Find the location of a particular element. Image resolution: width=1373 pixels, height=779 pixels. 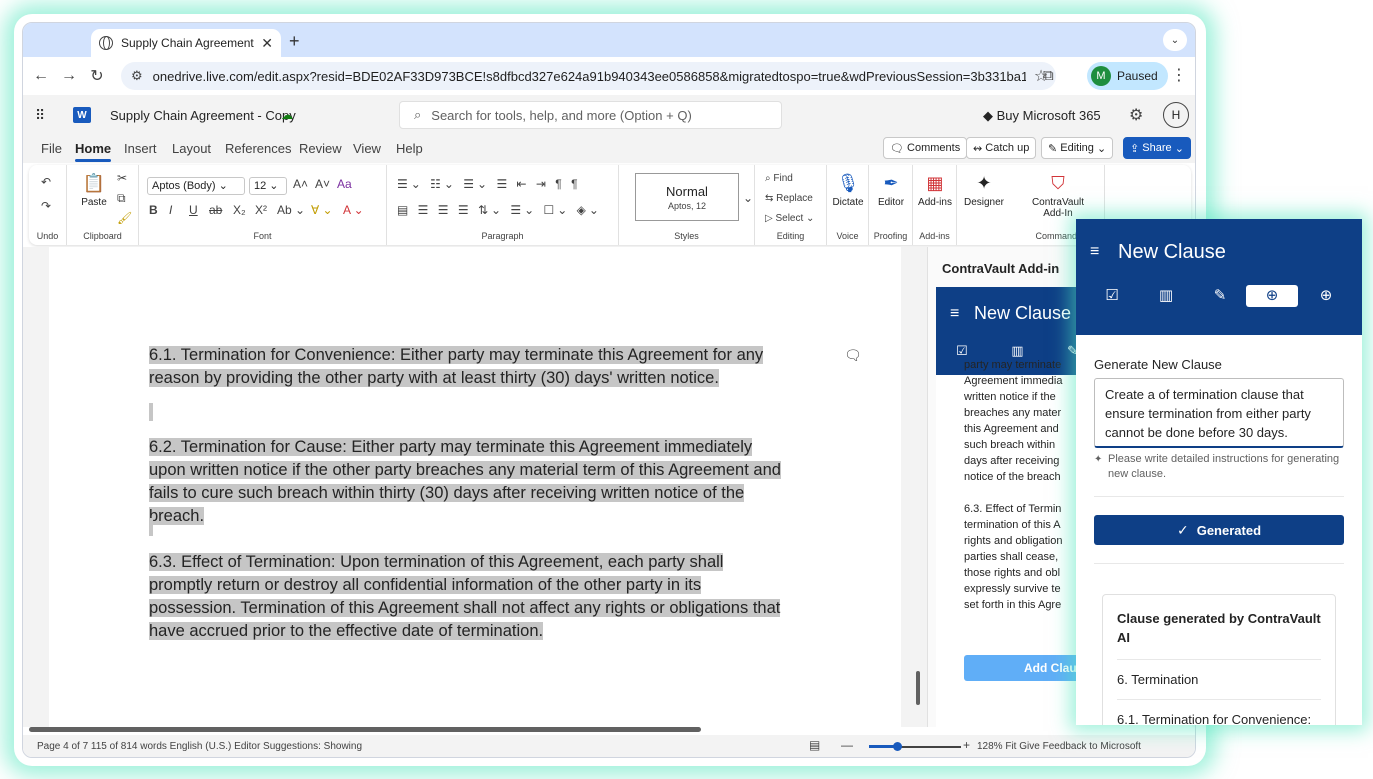

microphone-icon: 🎙 is located at coordinates (848, 183).